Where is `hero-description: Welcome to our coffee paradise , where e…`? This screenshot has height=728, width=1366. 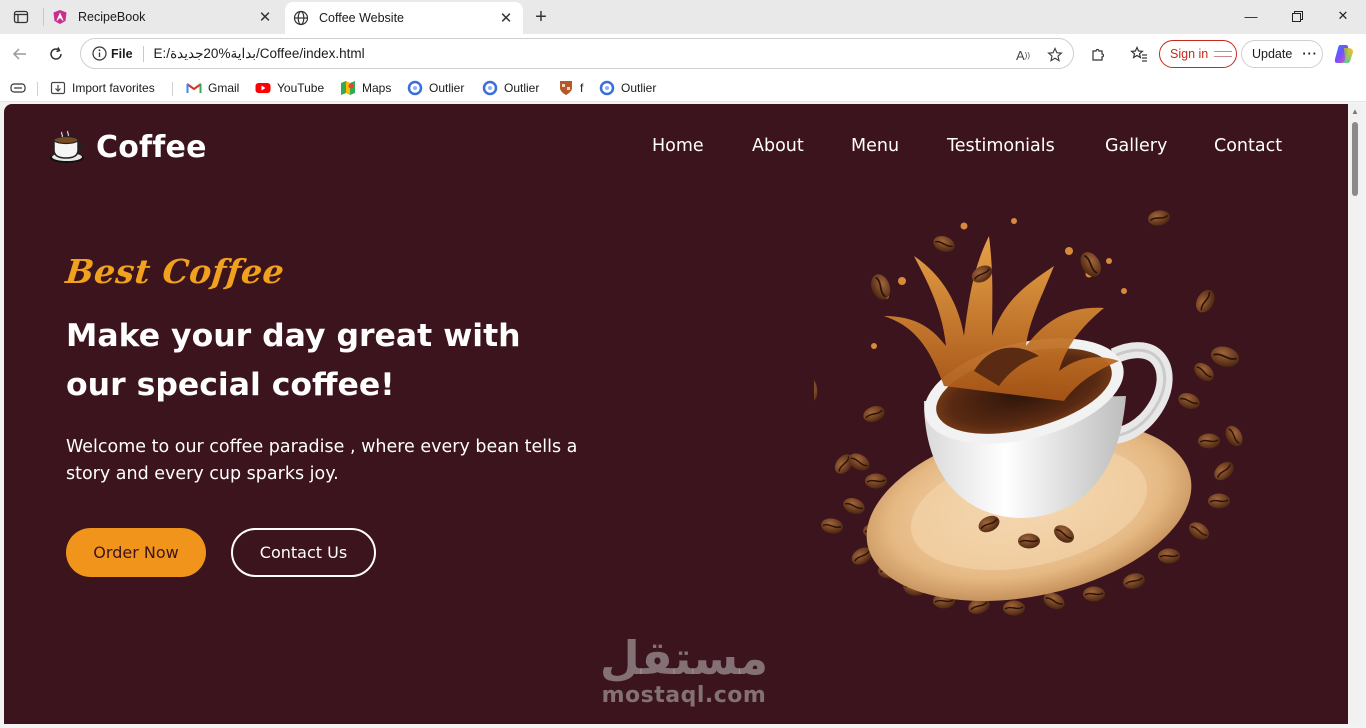
hero-description: Welcome to our coffee paradise , where e… is located at coordinates (322, 460).